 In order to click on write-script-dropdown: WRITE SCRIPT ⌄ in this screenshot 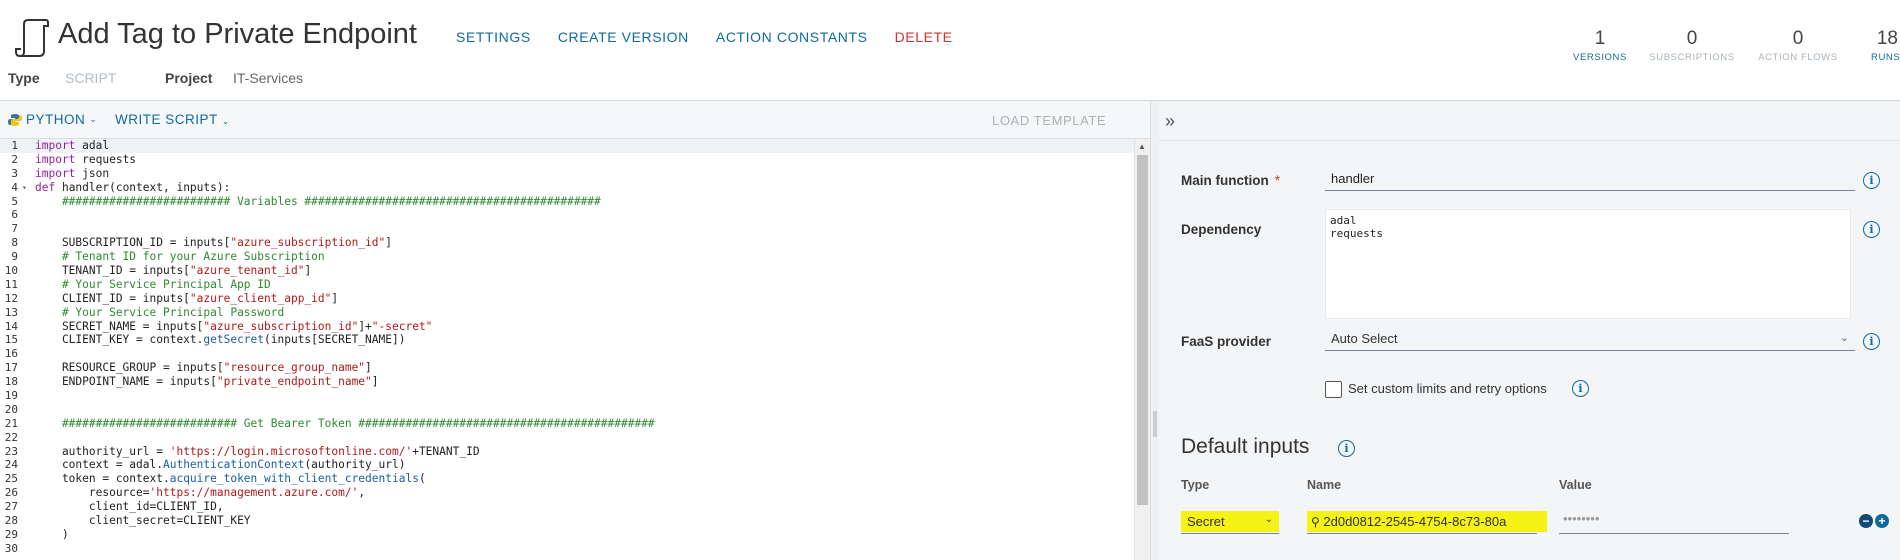, I will do `click(172, 119)`.